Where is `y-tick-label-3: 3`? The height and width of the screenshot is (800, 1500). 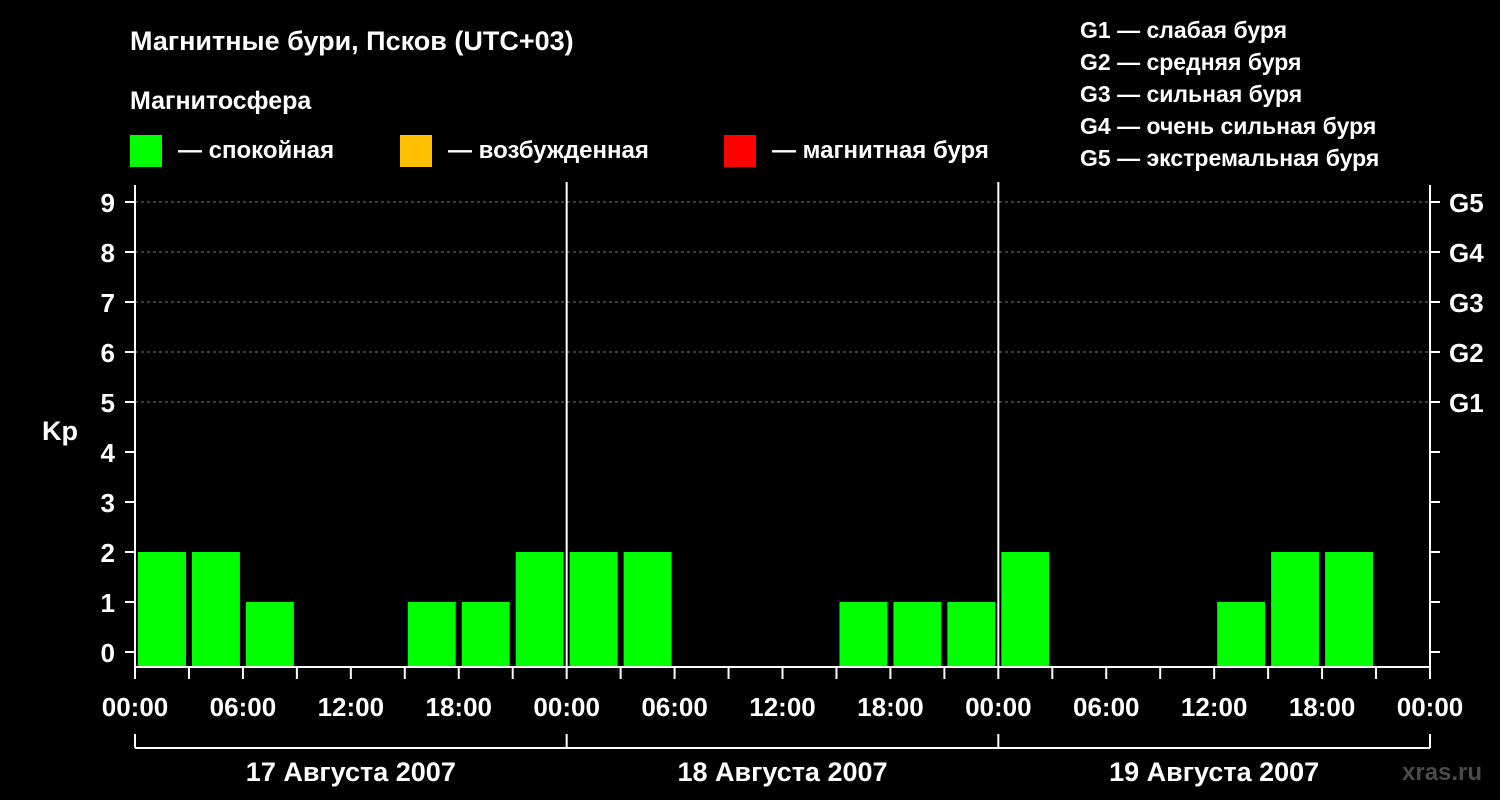 y-tick-label-3: 3 is located at coordinates (108, 503).